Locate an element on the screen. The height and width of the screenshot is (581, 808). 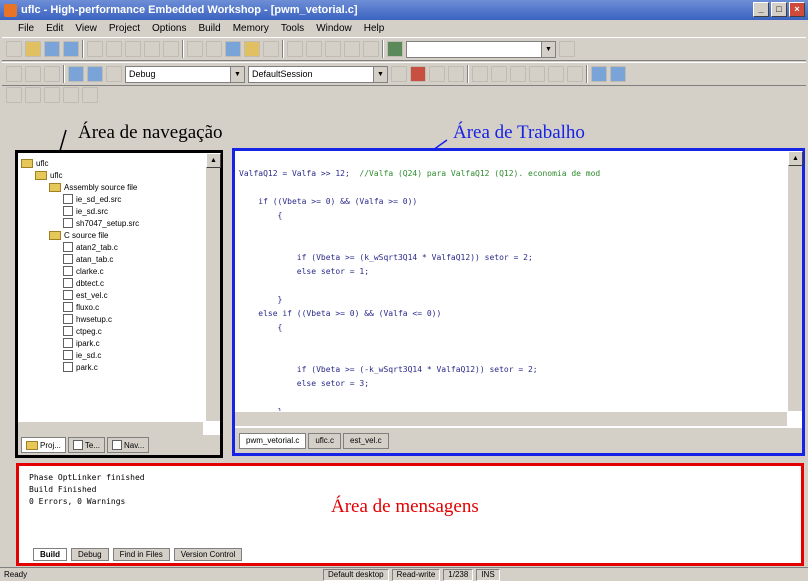
minimize-button: _ is located at coordinates (761, 9).